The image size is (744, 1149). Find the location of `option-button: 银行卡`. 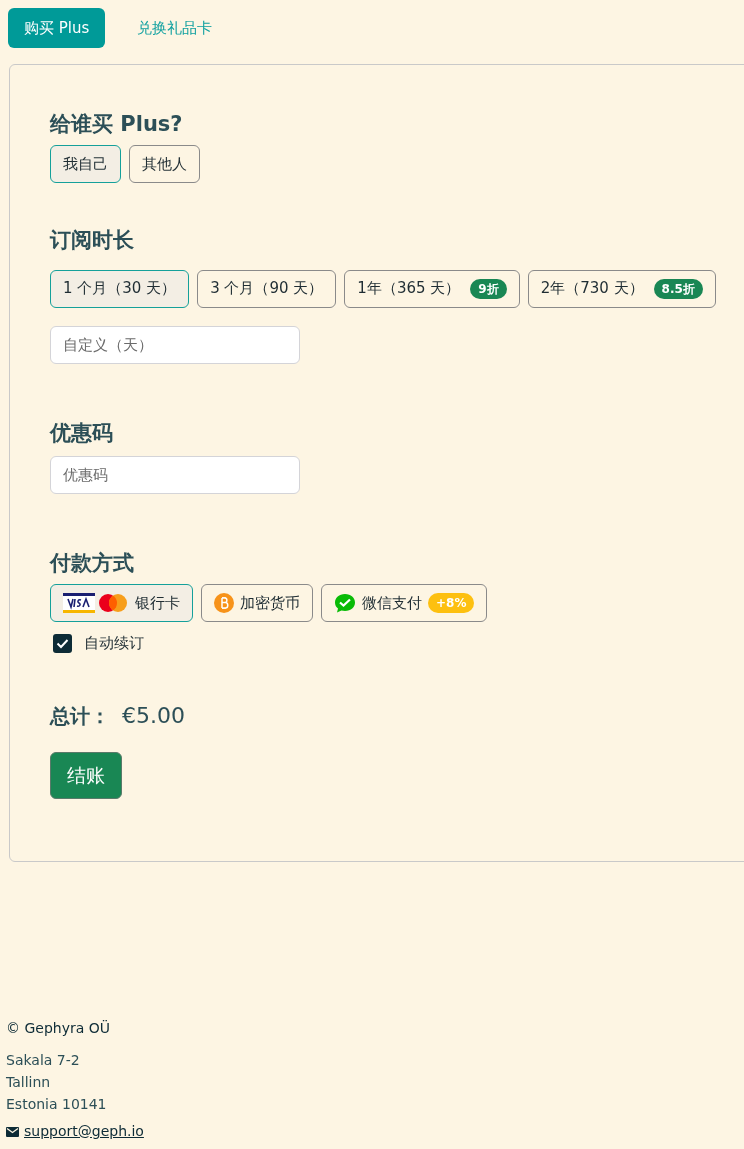

option-button: 银行卡 is located at coordinates (121, 603).